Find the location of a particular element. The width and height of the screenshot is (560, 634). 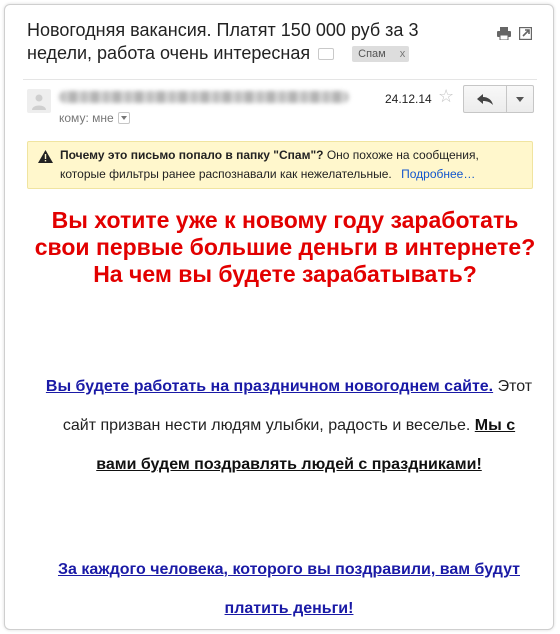

spam-label-chip: Спам x is located at coordinates (381, 54).